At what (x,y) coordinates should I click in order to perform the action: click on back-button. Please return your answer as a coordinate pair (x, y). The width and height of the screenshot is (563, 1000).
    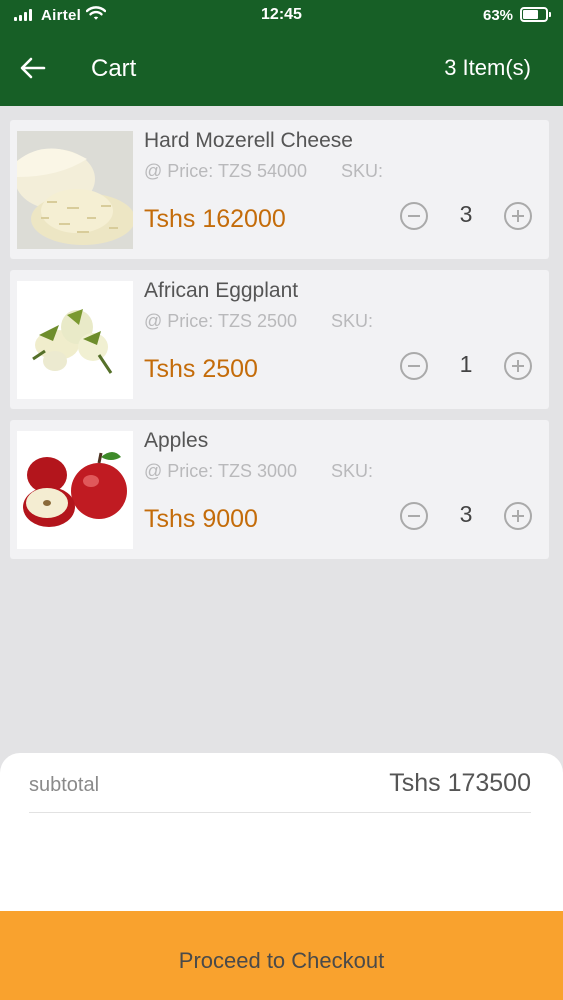
    Looking at the image, I should click on (32, 68).